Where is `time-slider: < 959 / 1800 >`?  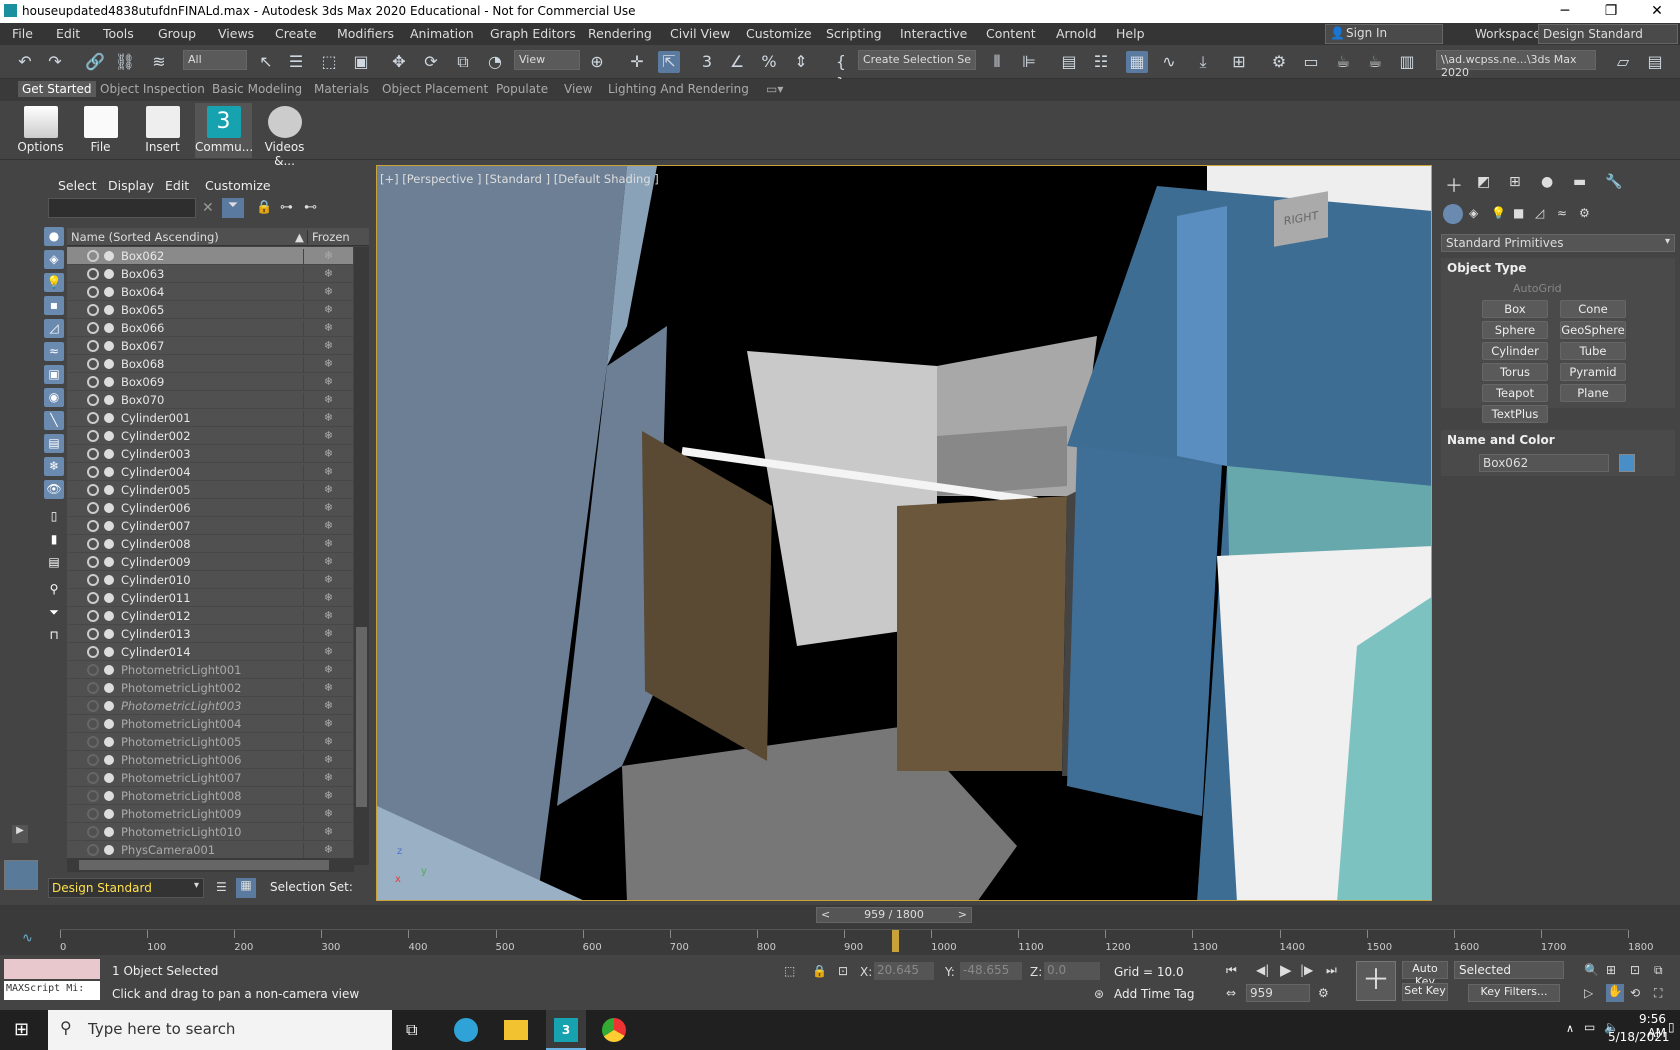 time-slider: < 959 / 1800 > is located at coordinates (894, 915).